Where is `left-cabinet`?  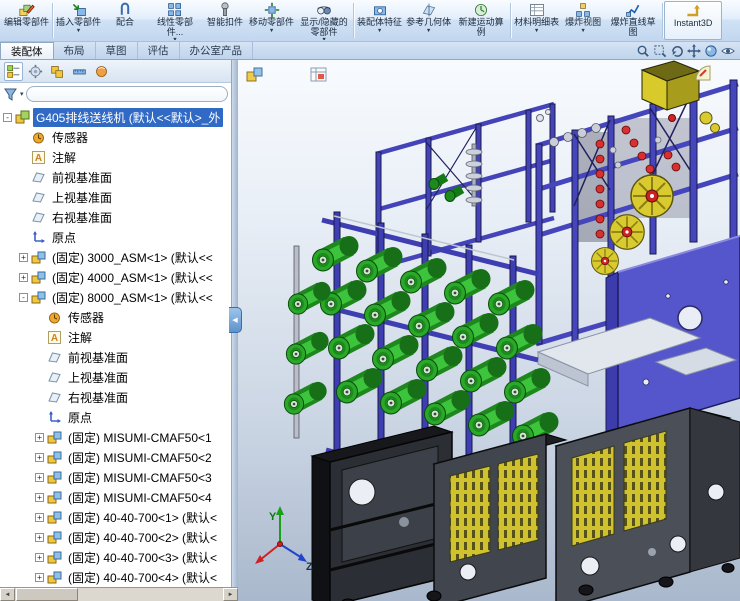 left-cabinet is located at coordinates (382, 513).